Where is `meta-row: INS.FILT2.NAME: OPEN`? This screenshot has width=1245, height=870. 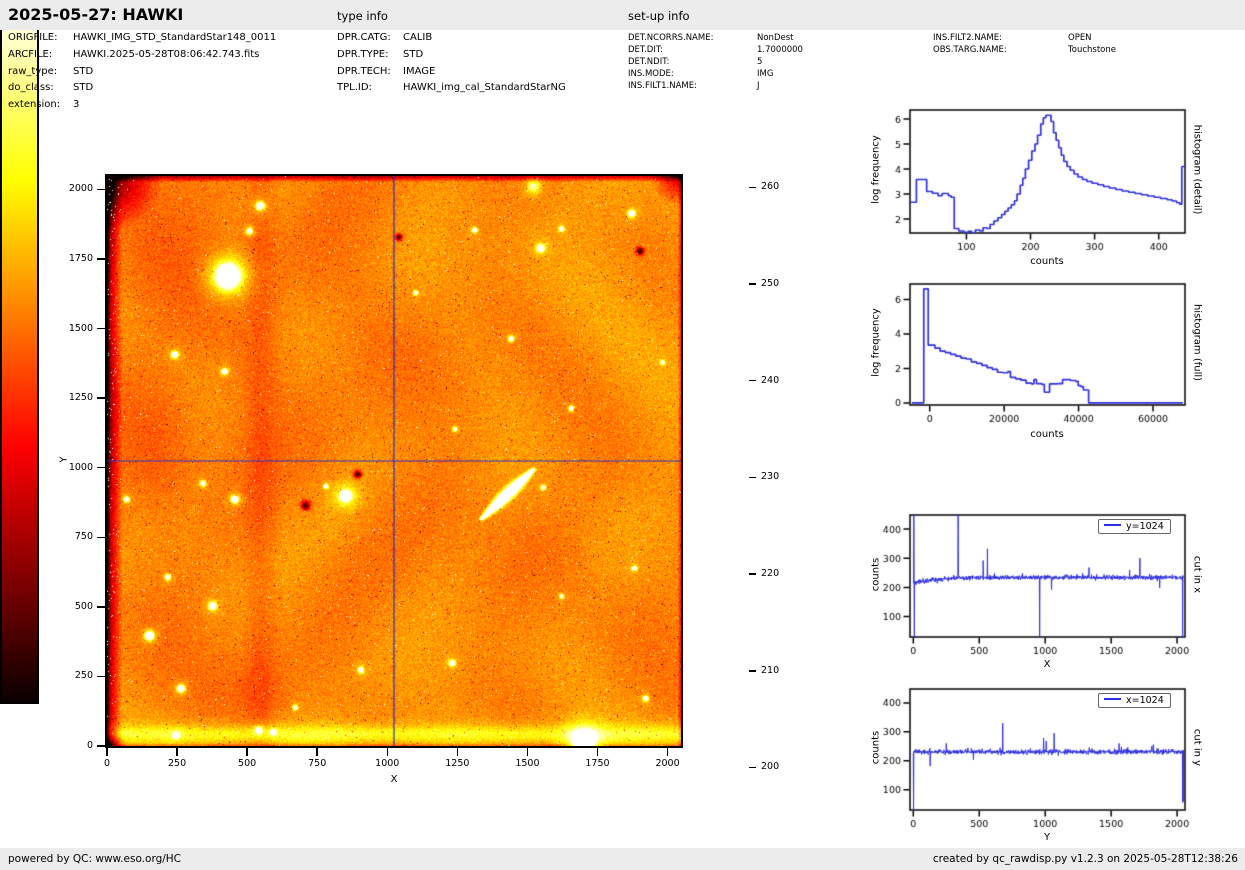 meta-row: INS.FILT2.NAME: OPEN is located at coordinates (1024, 38).